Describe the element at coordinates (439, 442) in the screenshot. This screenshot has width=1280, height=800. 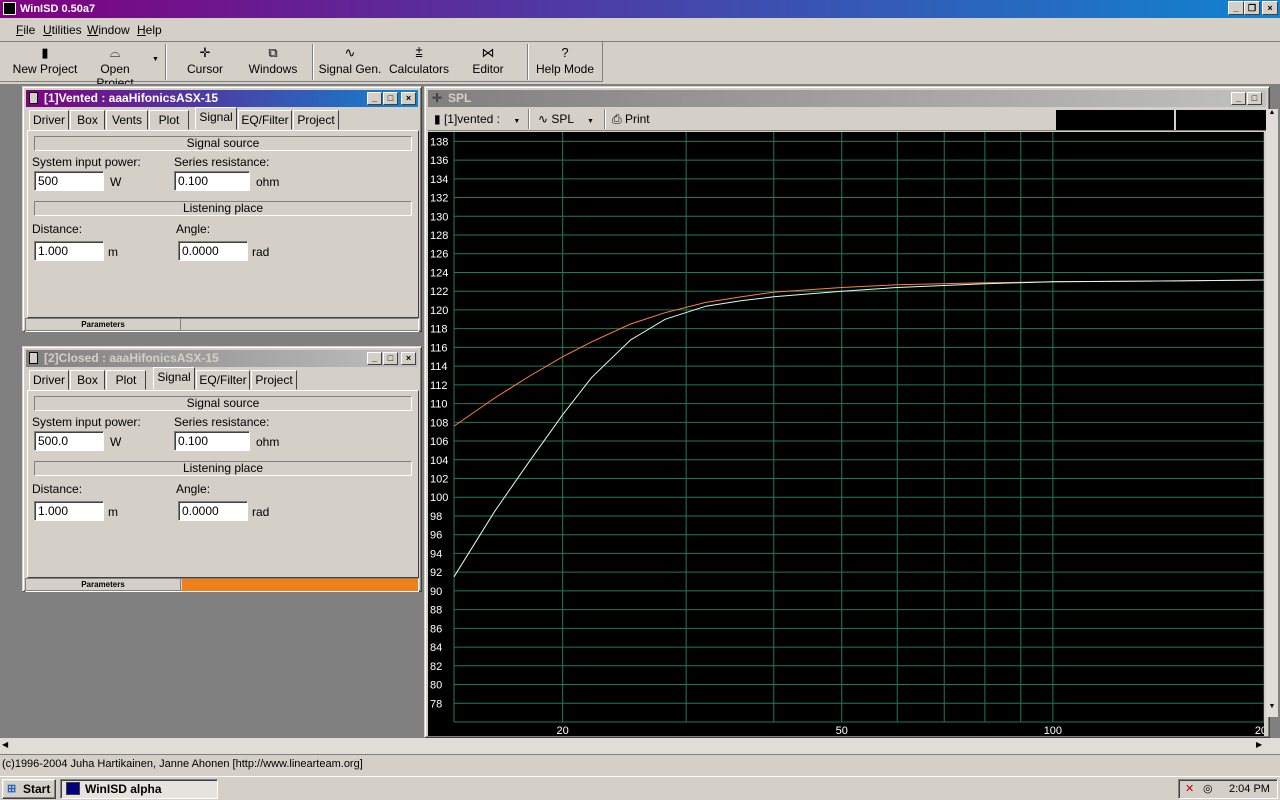
I see `y-tick-label: 106` at that location.